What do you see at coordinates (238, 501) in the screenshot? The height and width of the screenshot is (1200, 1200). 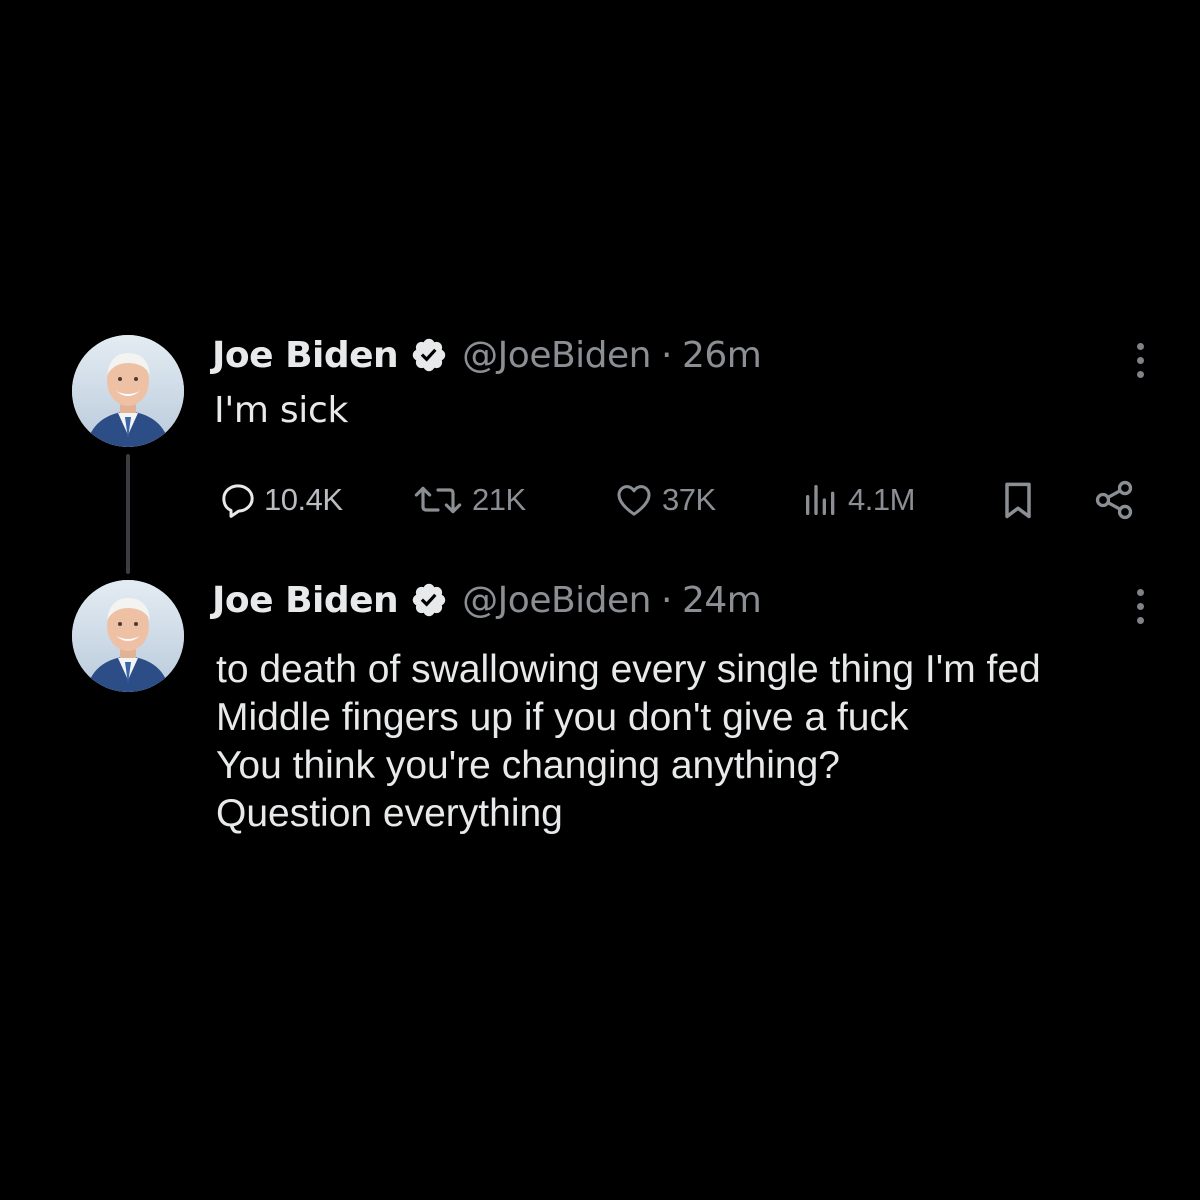 I see `reply-icon` at bounding box center [238, 501].